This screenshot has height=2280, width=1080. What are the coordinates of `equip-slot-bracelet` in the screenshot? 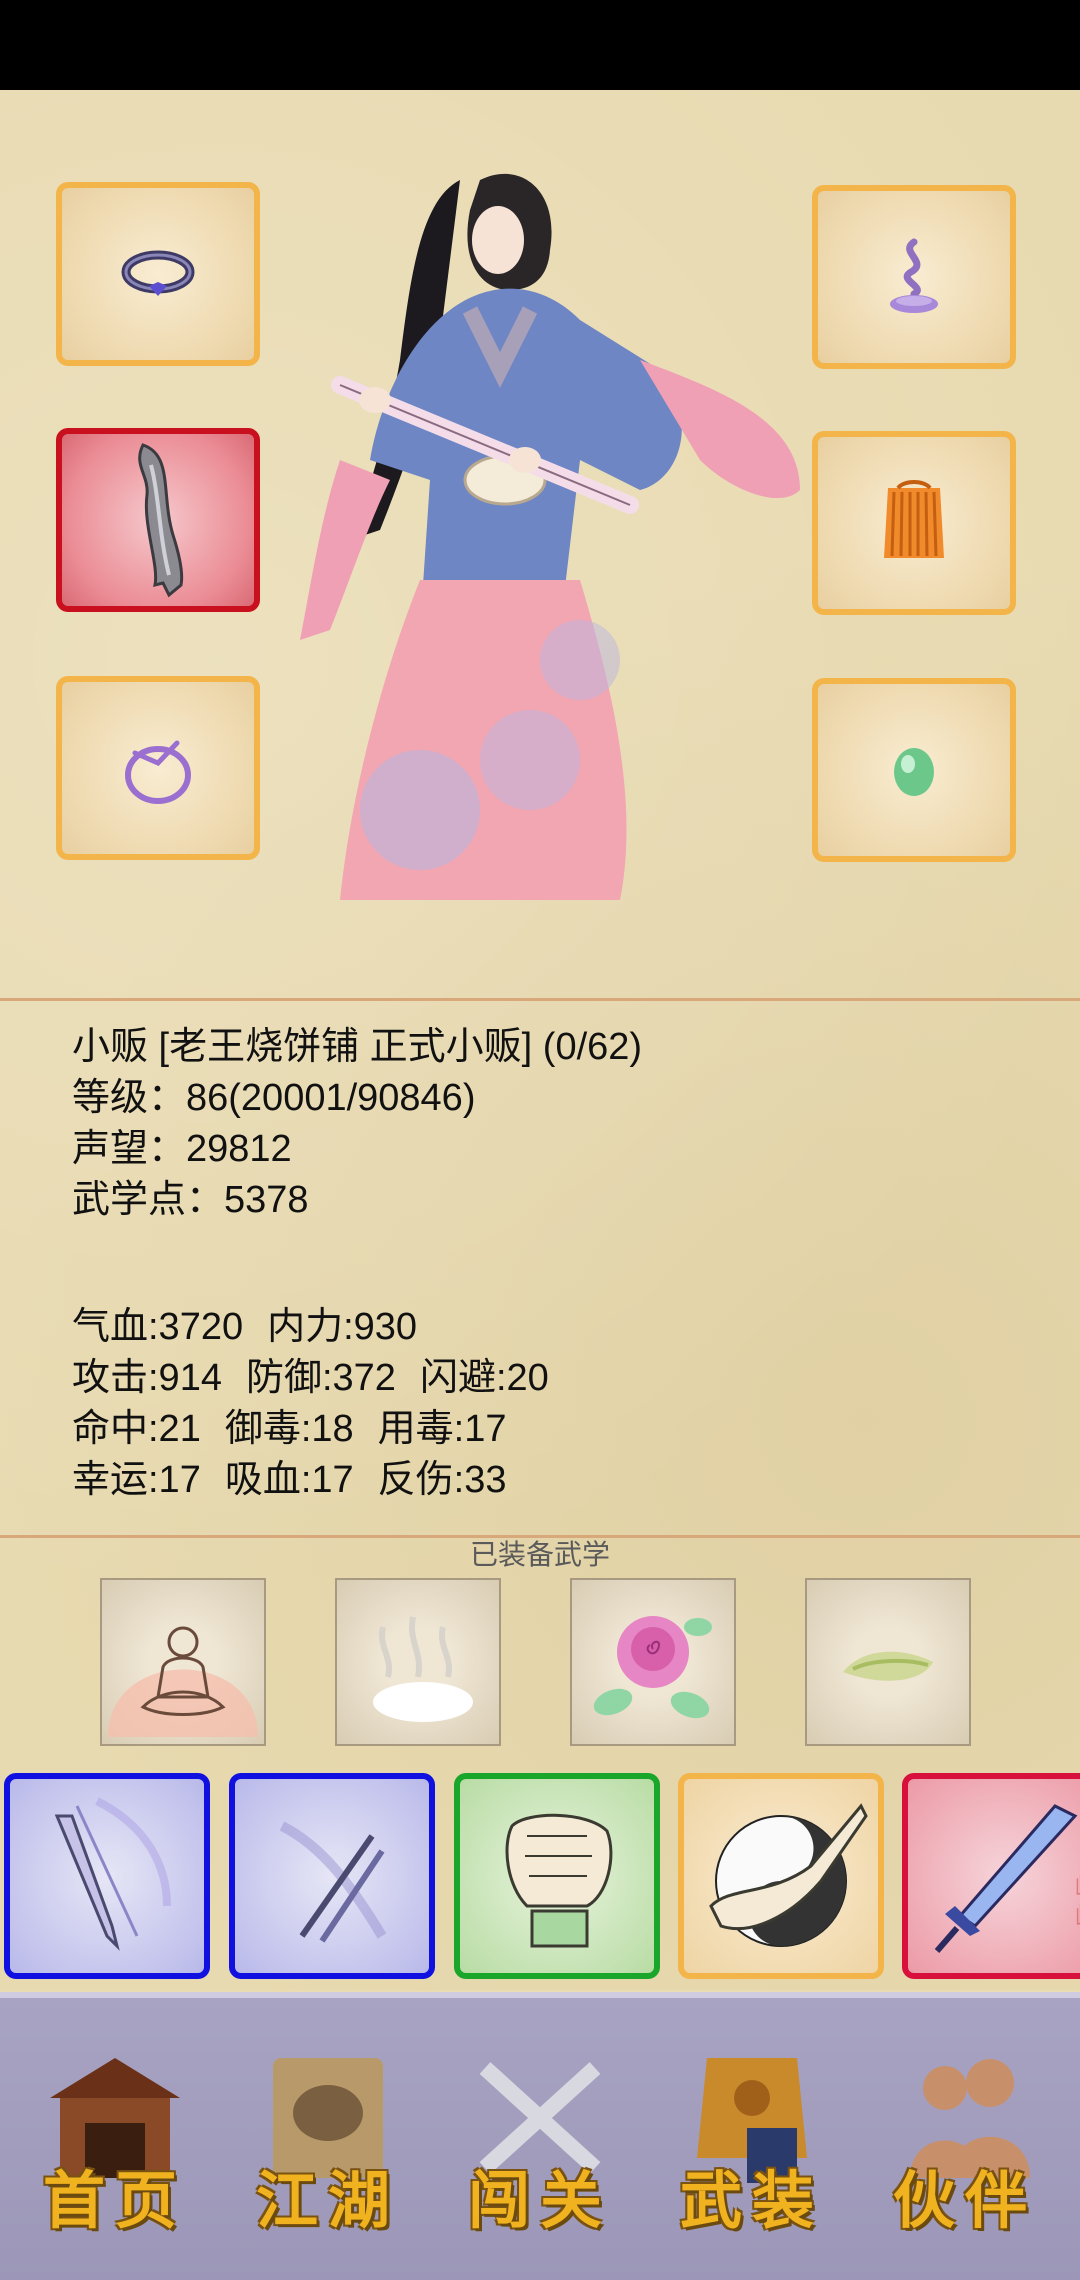 It's located at (158, 768).